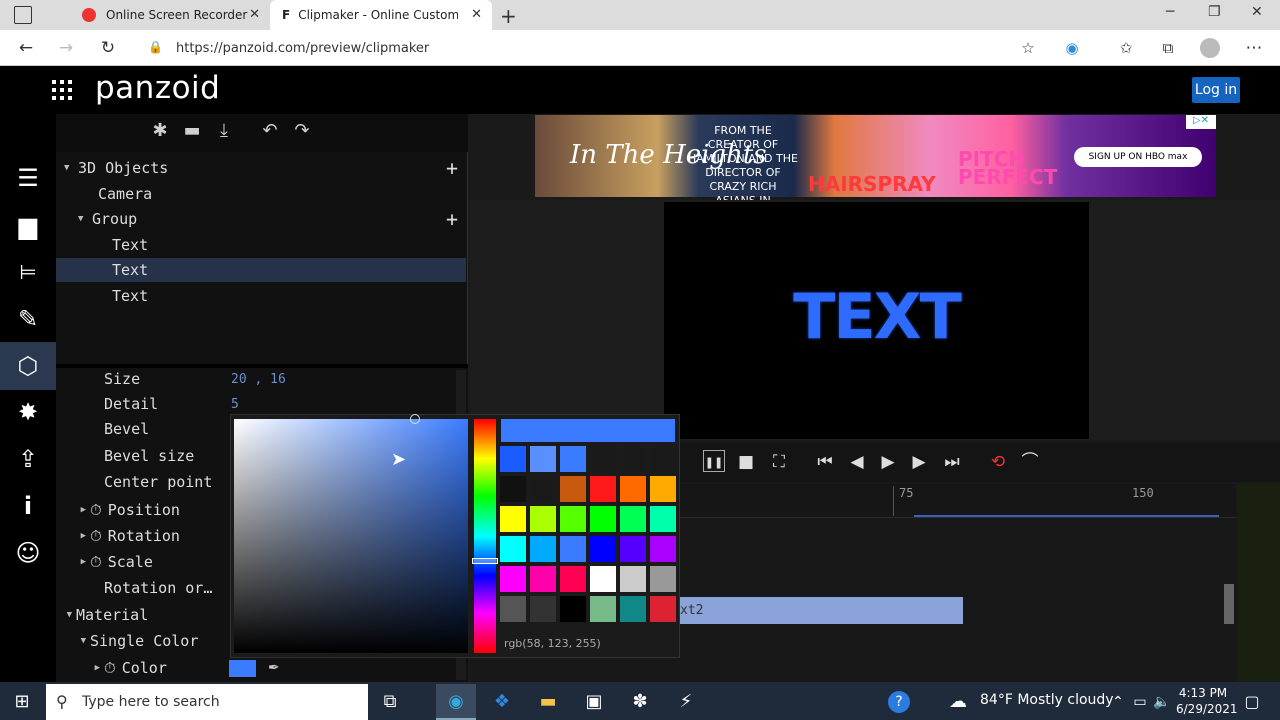 The height and width of the screenshot is (720, 1280). I want to click on property-row: ▶ ⏱ Color, so click(262, 668).